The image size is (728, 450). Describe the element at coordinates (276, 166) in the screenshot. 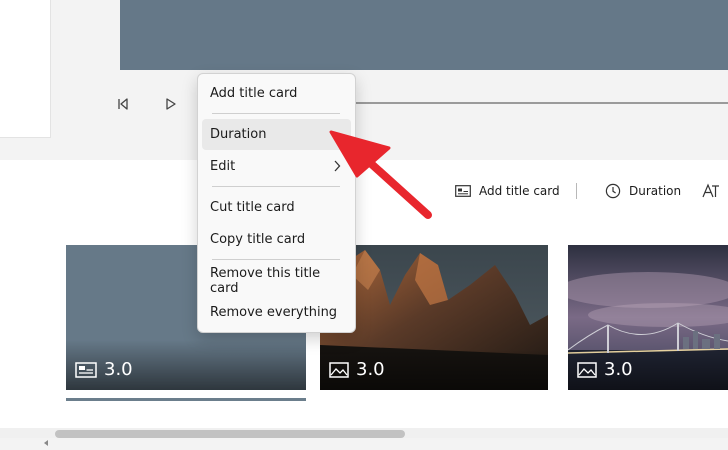

I see `menu-item-edit: Edit` at that location.